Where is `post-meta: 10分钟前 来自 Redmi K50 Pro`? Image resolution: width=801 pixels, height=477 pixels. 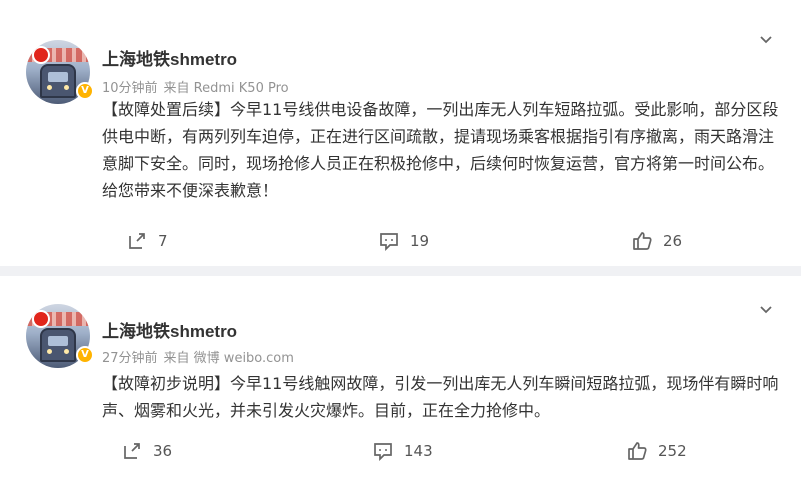
post-meta: 10分钟前 来自 Redmi K50 Pro is located at coordinates (198, 86).